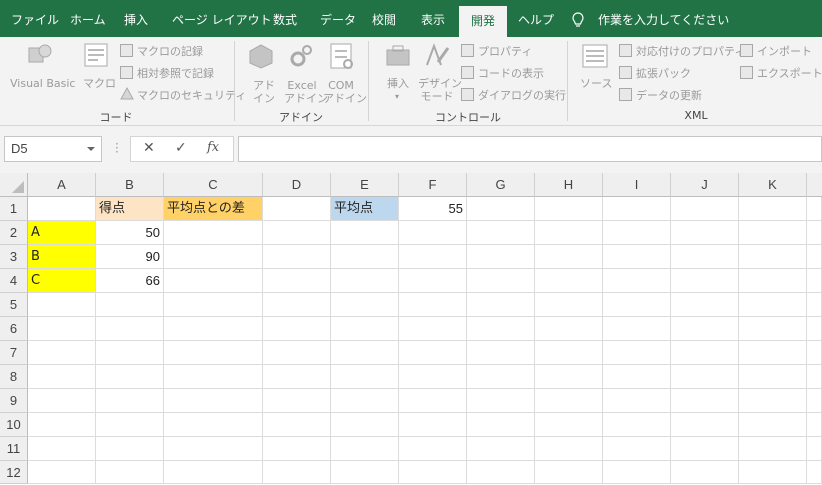 This screenshot has height=485, width=822. Describe the element at coordinates (297, 257) in the screenshot. I see `cell-d3` at that location.